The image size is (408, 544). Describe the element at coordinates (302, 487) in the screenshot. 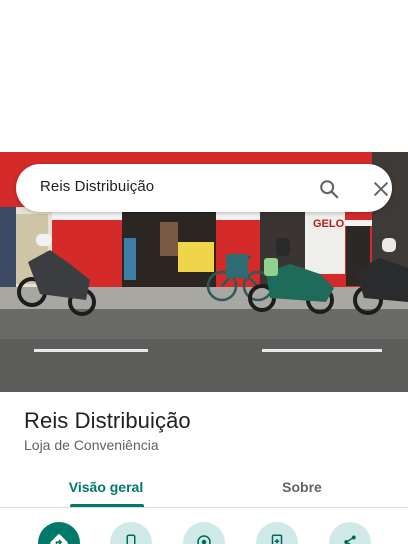

I see `tab-about: Sobre` at that location.